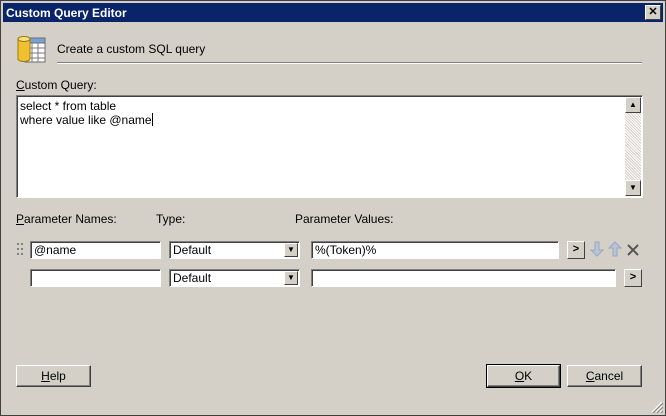  Describe the element at coordinates (523, 376) in the screenshot. I see `ok-button: OK` at that location.